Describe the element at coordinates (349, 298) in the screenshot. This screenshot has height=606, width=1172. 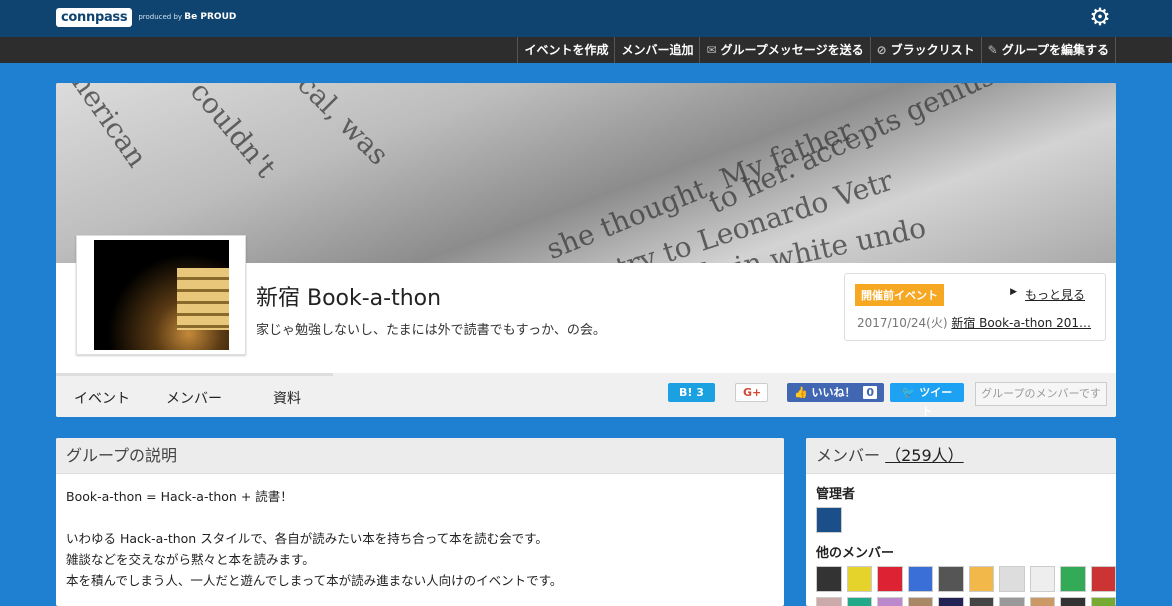
I see `group-title: 新宿 Book-a-thon` at that location.